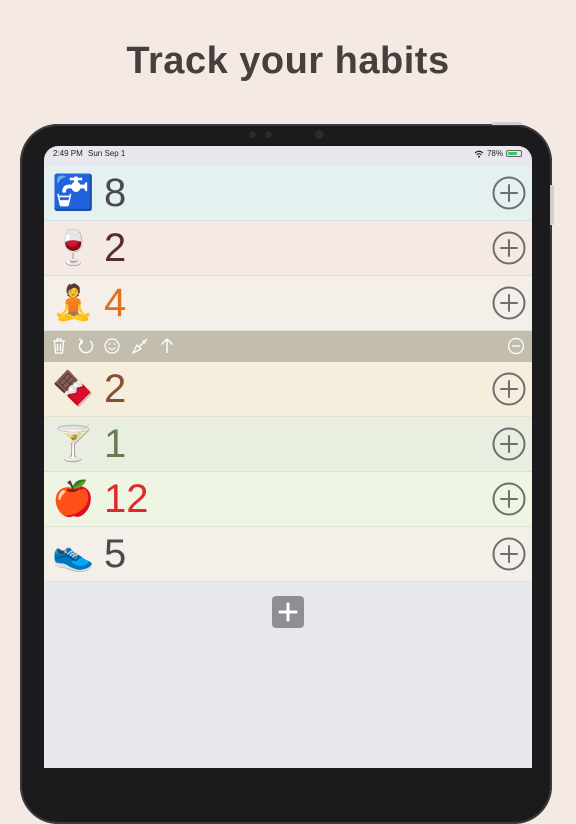 This screenshot has width=576, height=824. Describe the element at coordinates (59, 346) in the screenshot. I see `trash-icon` at that location.